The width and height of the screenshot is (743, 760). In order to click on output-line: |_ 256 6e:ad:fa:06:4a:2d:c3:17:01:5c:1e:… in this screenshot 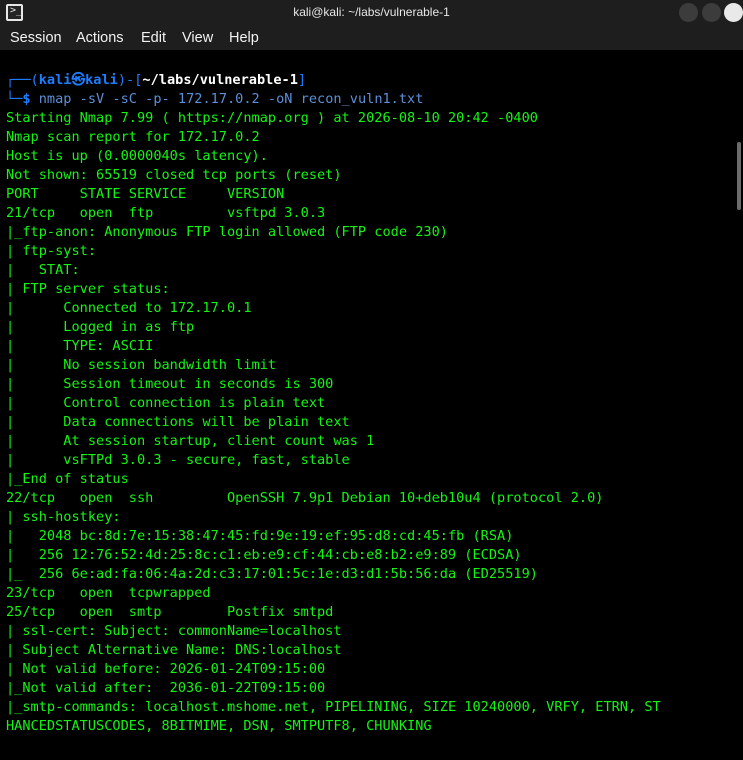, I will do `click(272, 574)`.